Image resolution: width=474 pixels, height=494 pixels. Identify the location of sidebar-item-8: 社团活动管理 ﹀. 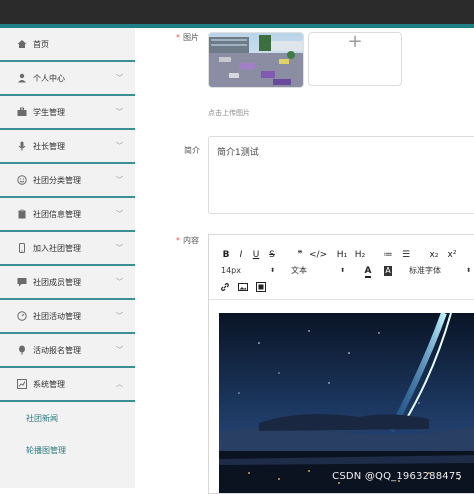
(67, 317).